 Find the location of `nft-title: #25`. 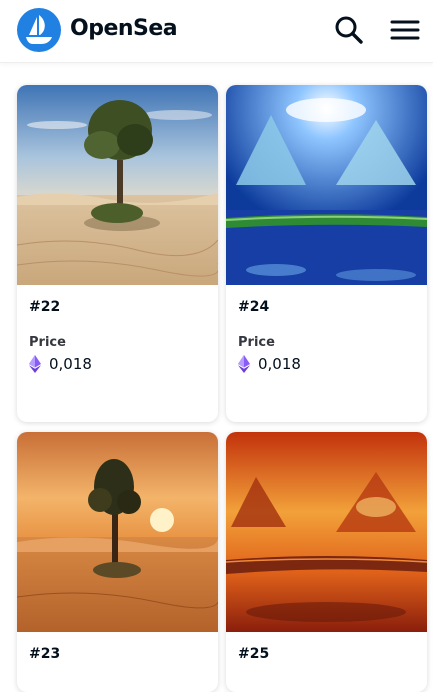

nft-title: #25 is located at coordinates (254, 654).